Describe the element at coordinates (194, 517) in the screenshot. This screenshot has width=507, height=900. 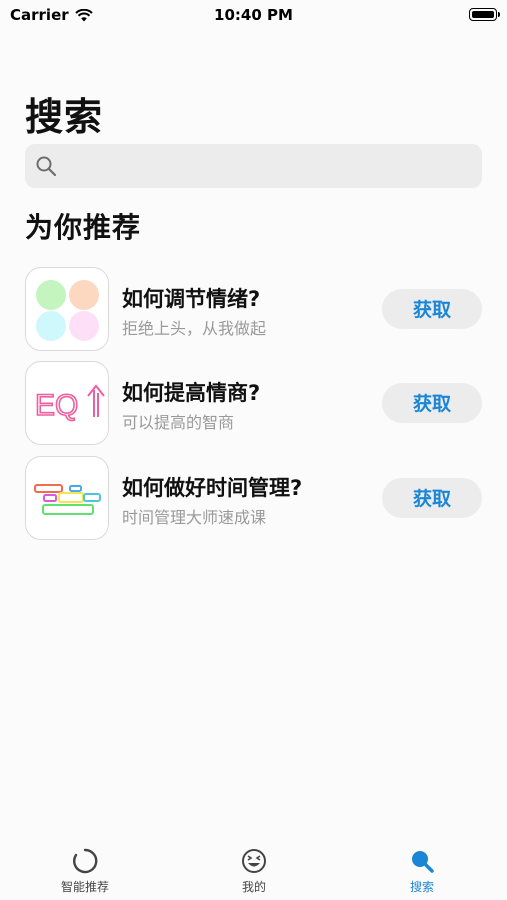
I see `app-subtitle: 时间管理大师速成课` at that location.